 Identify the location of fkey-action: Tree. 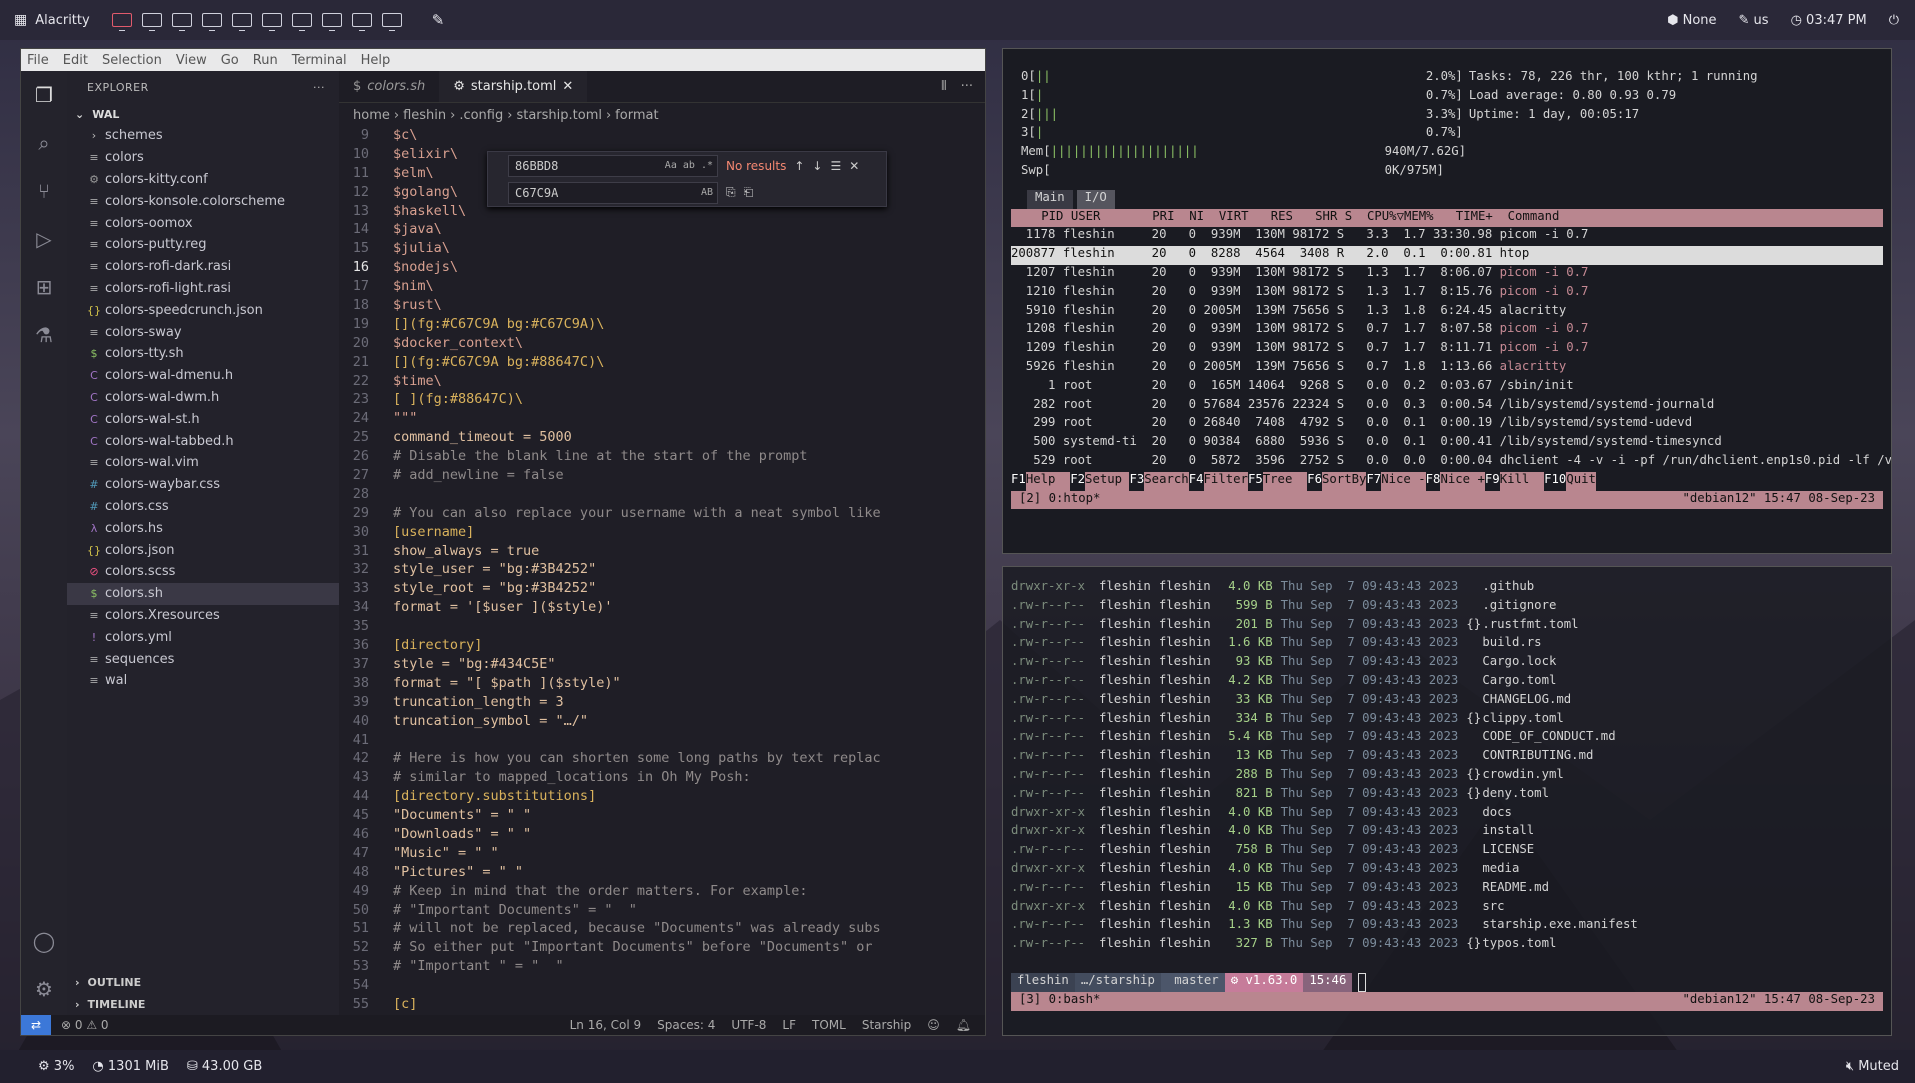
(1285, 481).